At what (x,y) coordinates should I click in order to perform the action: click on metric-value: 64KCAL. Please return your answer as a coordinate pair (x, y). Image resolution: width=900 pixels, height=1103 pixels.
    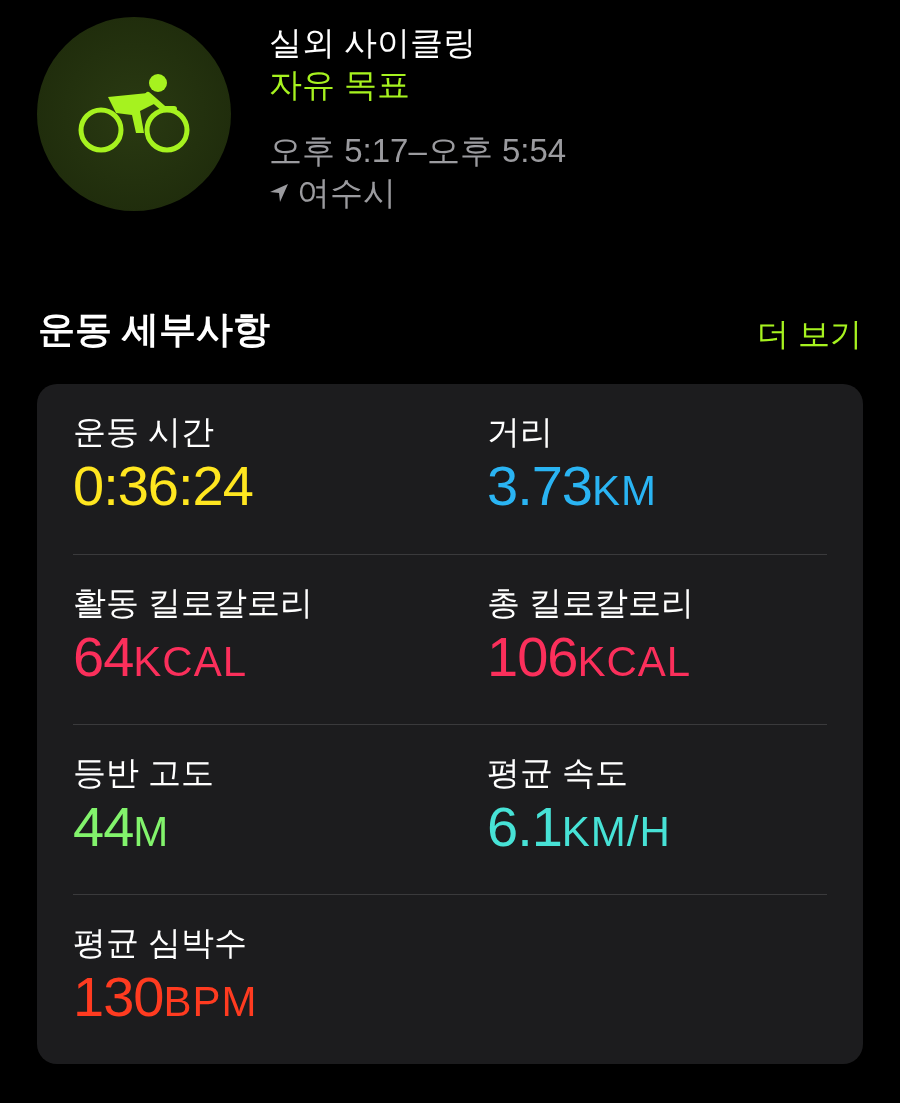
    Looking at the image, I should click on (160, 657).